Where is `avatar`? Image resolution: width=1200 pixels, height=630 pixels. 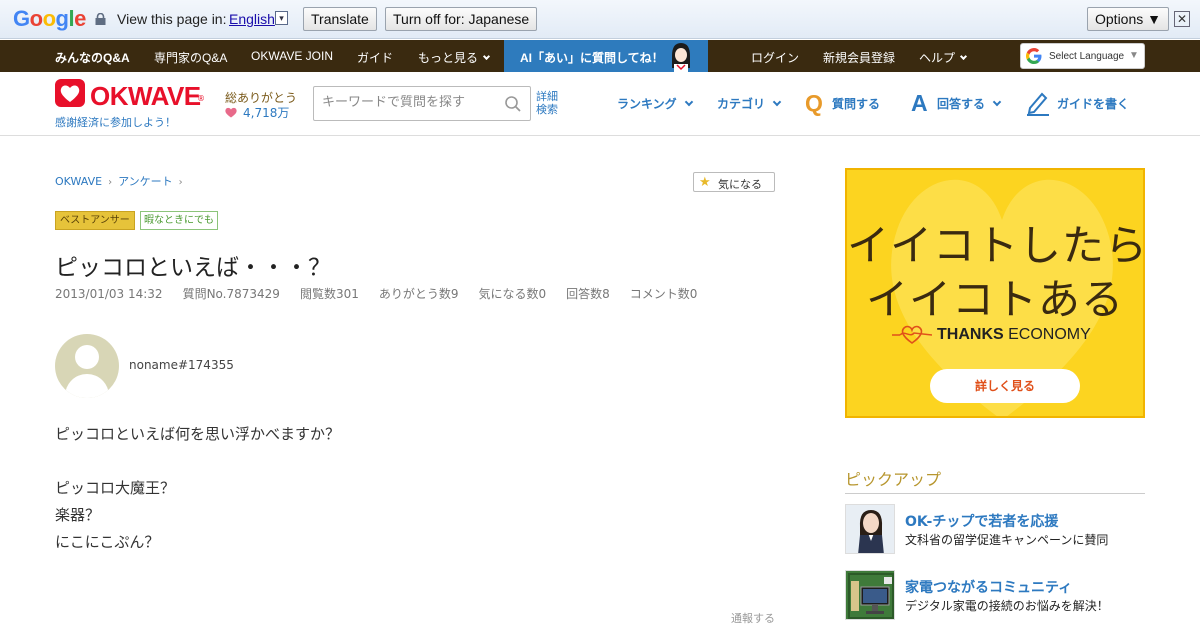
avatar is located at coordinates (87, 366).